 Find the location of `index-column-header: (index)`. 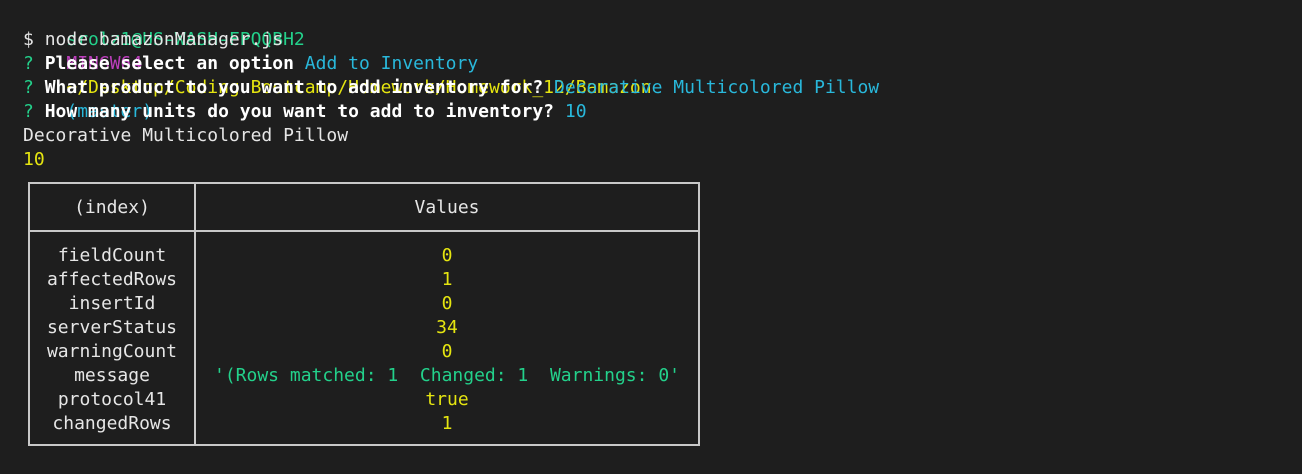

index-column-header: (index) is located at coordinates (112, 207).